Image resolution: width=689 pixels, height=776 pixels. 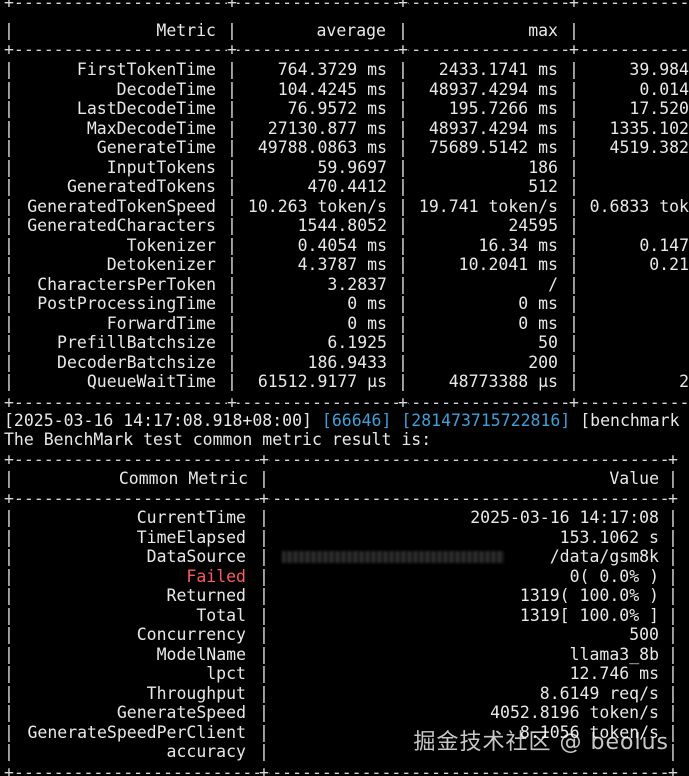 What do you see at coordinates (508, 264) in the screenshot?
I see `metric-max: 10.2041 ms` at bounding box center [508, 264].